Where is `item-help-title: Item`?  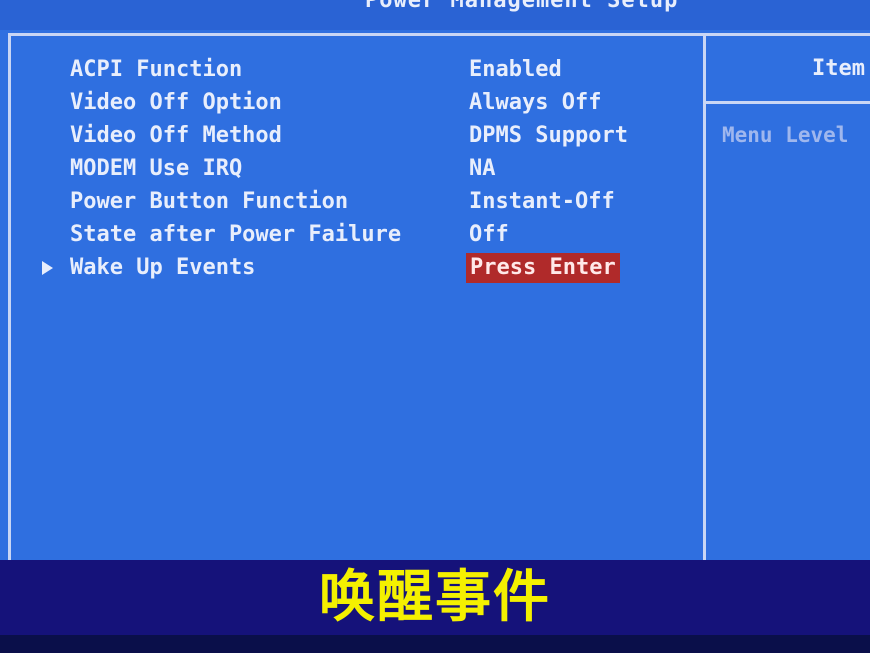
item-help-title: Item is located at coordinates (838, 68).